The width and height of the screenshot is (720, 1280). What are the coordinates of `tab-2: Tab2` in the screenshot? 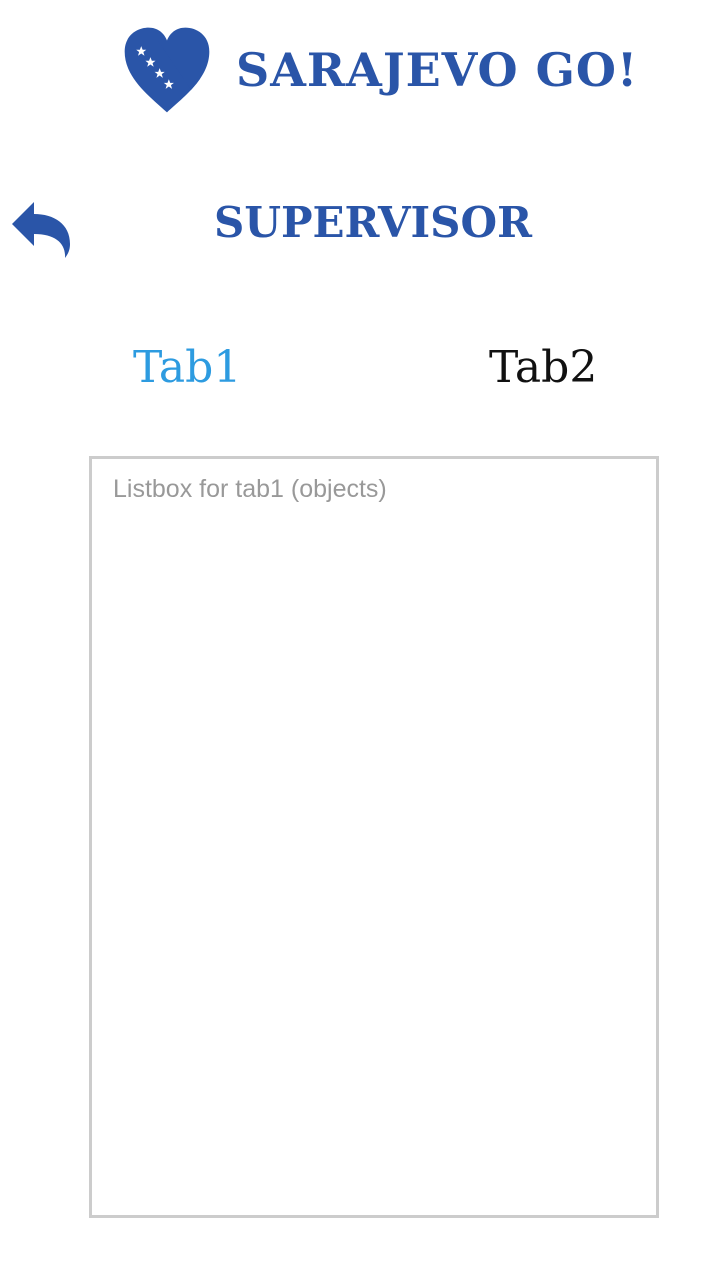 It's located at (543, 368).